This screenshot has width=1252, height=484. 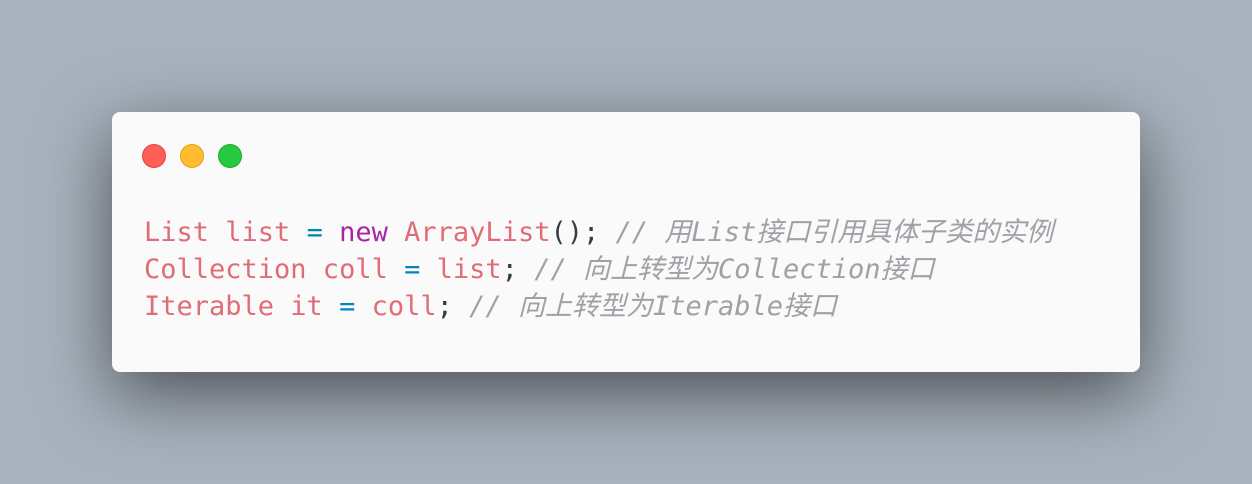 I want to click on code-token: new, so click(x=363, y=232).